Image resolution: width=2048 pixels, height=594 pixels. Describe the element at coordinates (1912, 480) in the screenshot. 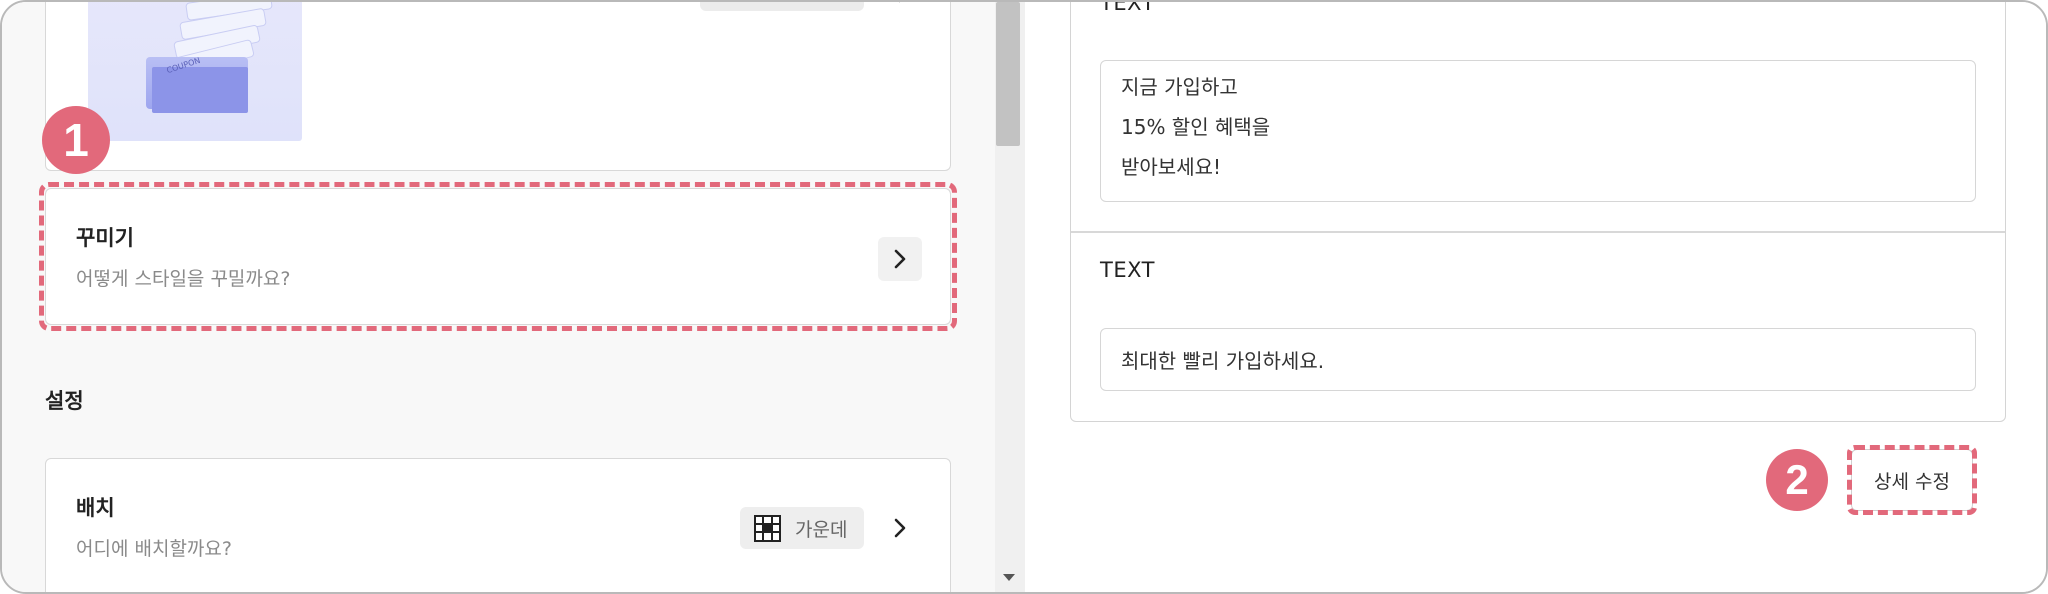

I see `highlight-edit-button` at that location.